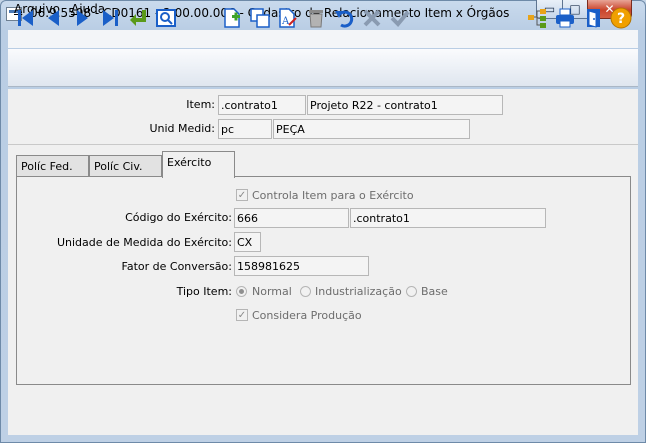 This screenshot has width=646, height=443. What do you see at coordinates (26, 18) in the screenshot?
I see `first-record-icon` at bounding box center [26, 18].